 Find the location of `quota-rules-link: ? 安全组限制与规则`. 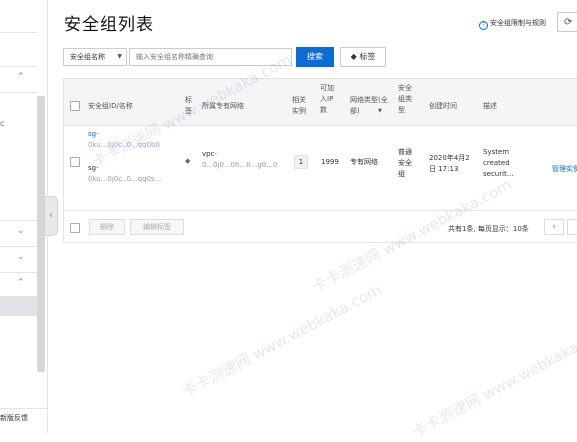

quota-rules-link: ? 安全组限制与规则 is located at coordinates (512, 24).